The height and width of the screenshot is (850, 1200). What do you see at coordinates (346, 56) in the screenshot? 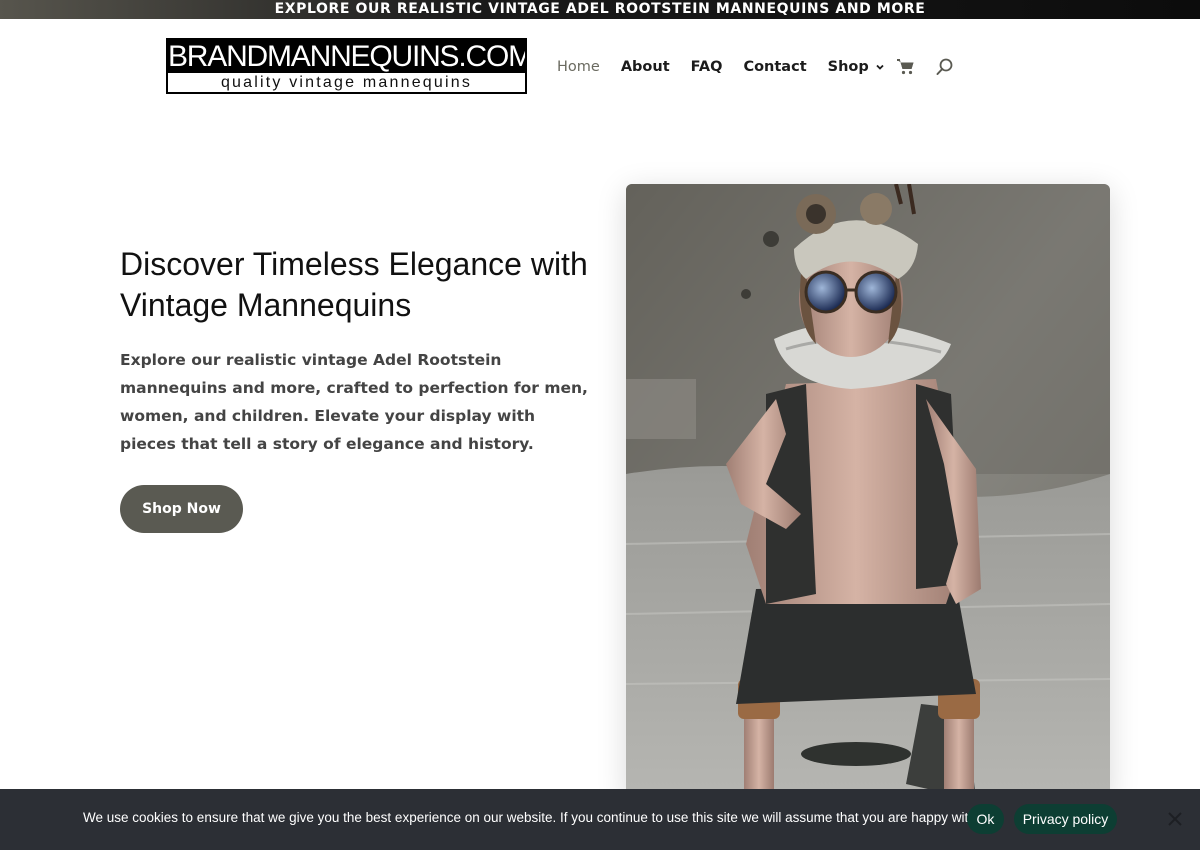
I see `logo-wordmark: BRANDMANNEQUINS.COM` at bounding box center [346, 56].